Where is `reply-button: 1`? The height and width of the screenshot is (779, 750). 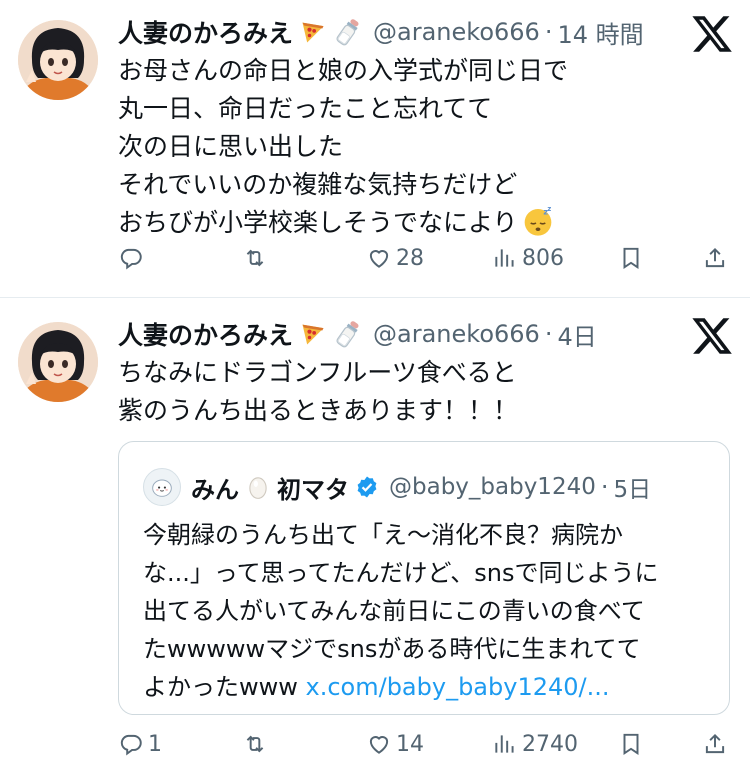 reply-button: 1 is located at coordinates (140, 744).